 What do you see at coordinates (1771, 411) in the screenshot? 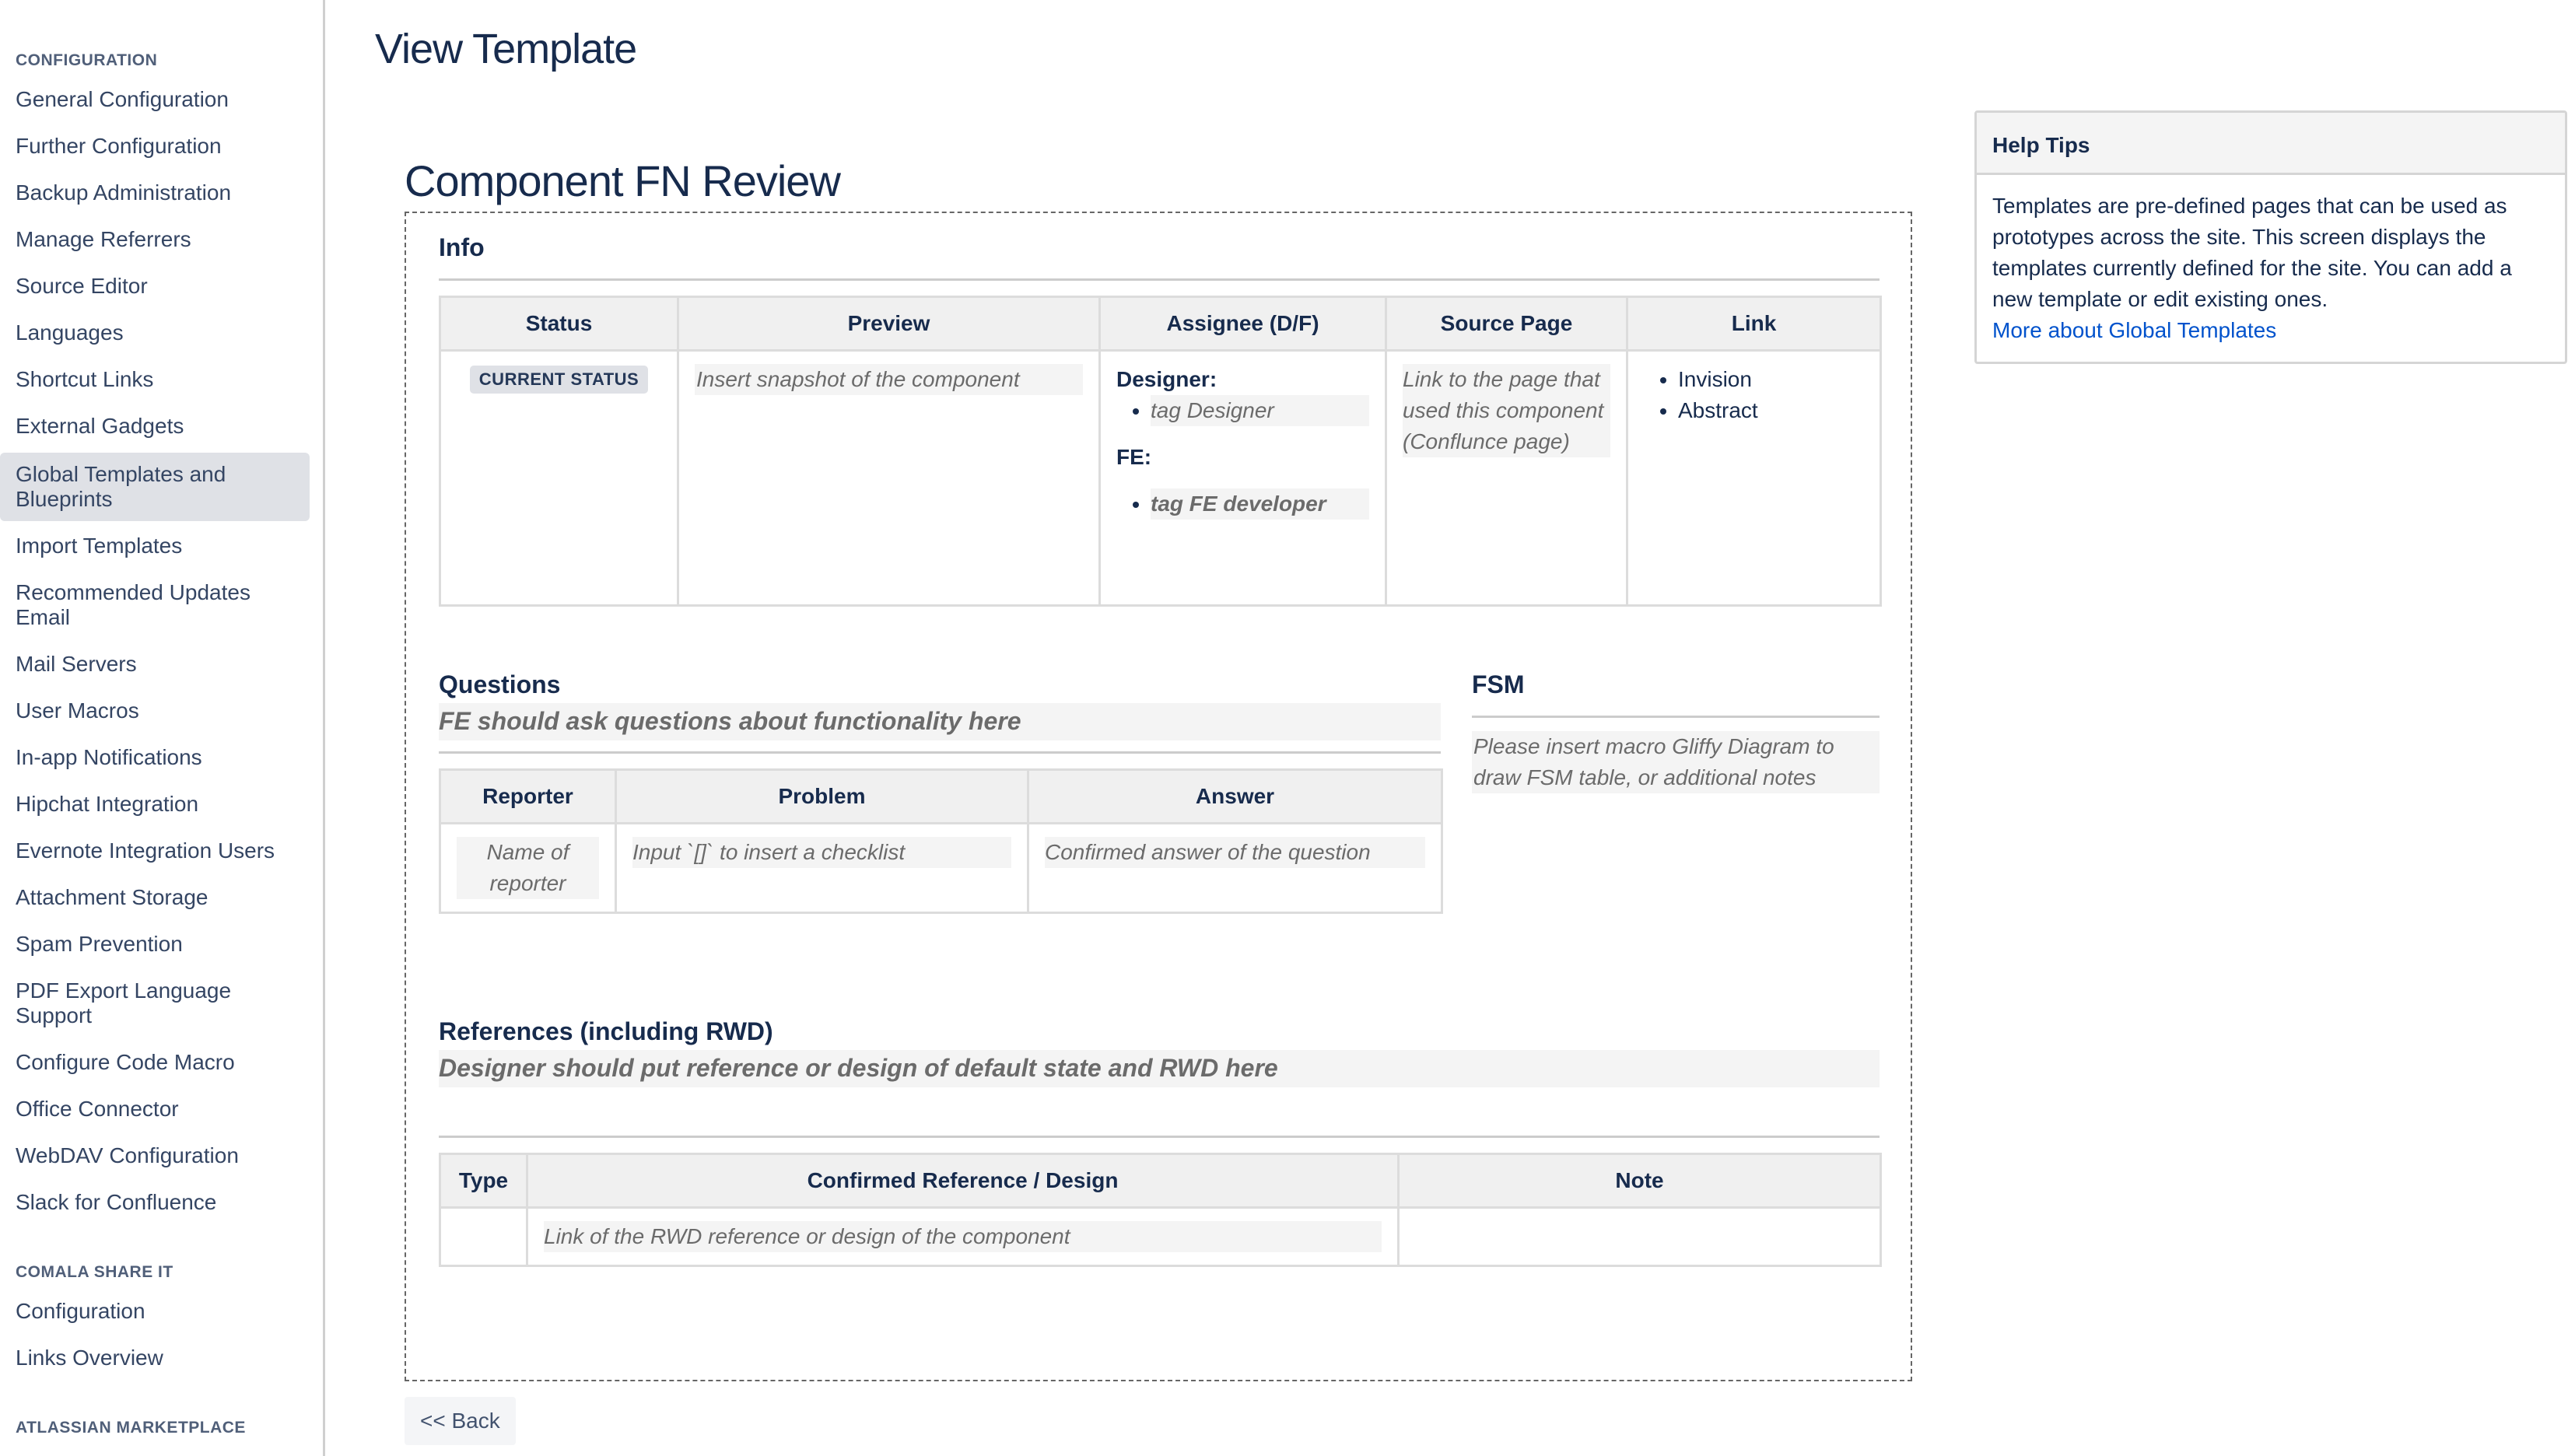
I see `link-item-abstract: Abstract` at bounding box center [1771, 411].